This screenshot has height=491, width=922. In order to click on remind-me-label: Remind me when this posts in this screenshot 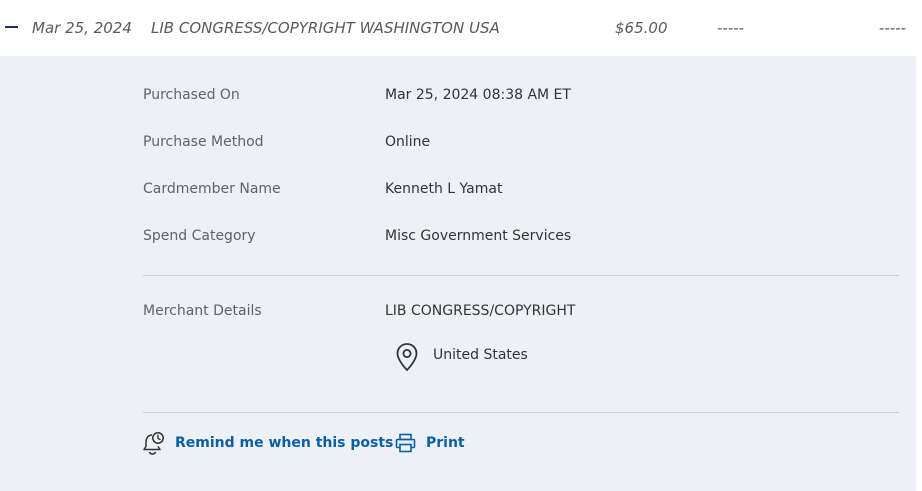, I will do `click(284, 443)`.